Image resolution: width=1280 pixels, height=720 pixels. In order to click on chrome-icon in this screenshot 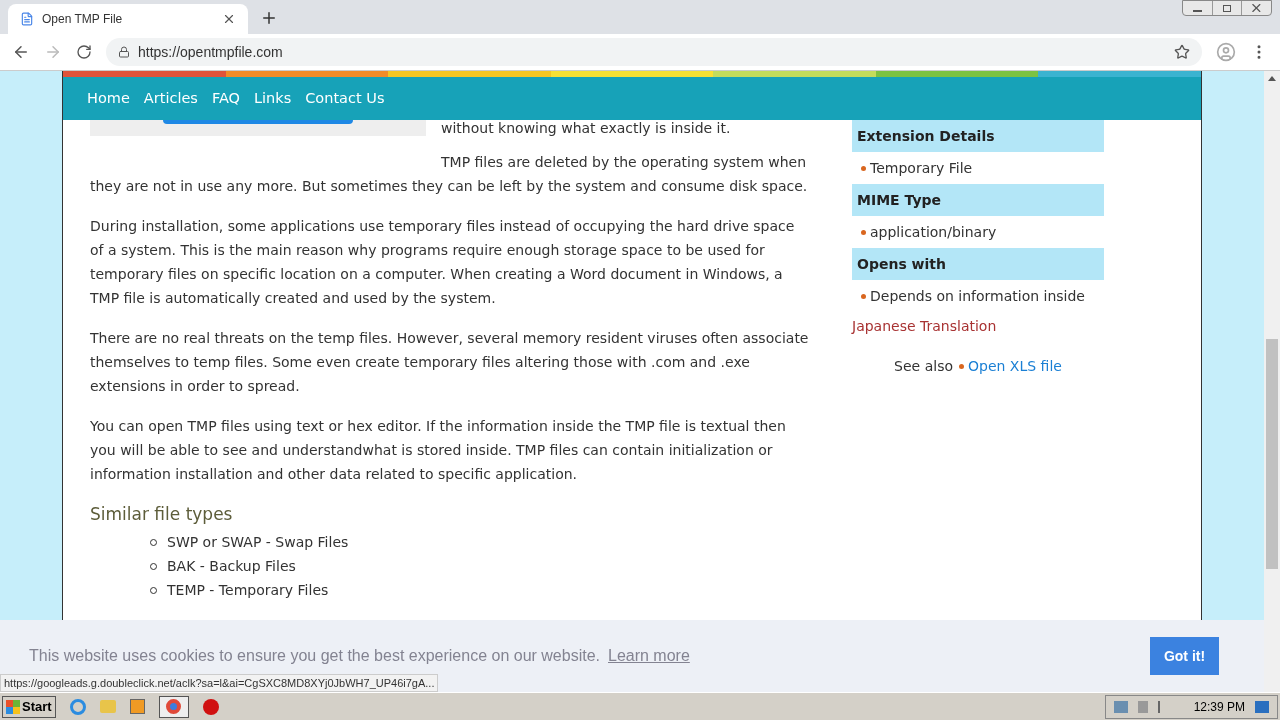, I will do `click(174, 706)`.